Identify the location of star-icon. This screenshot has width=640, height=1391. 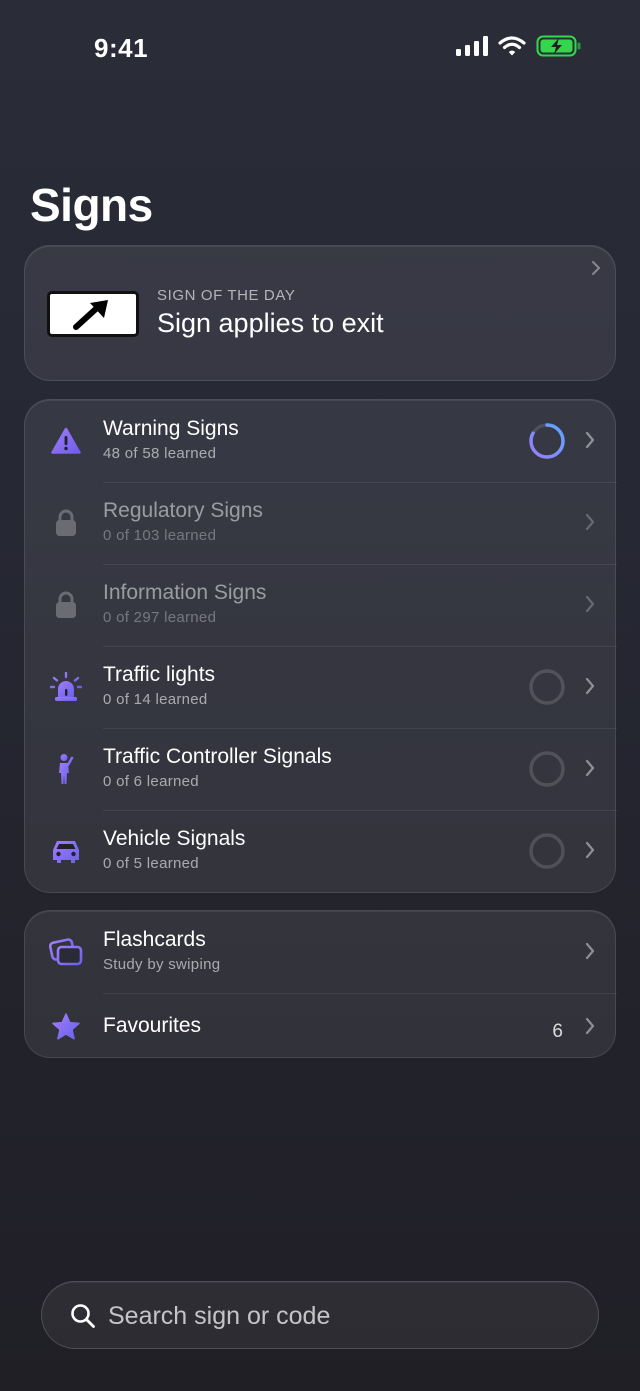
(66, 1027).